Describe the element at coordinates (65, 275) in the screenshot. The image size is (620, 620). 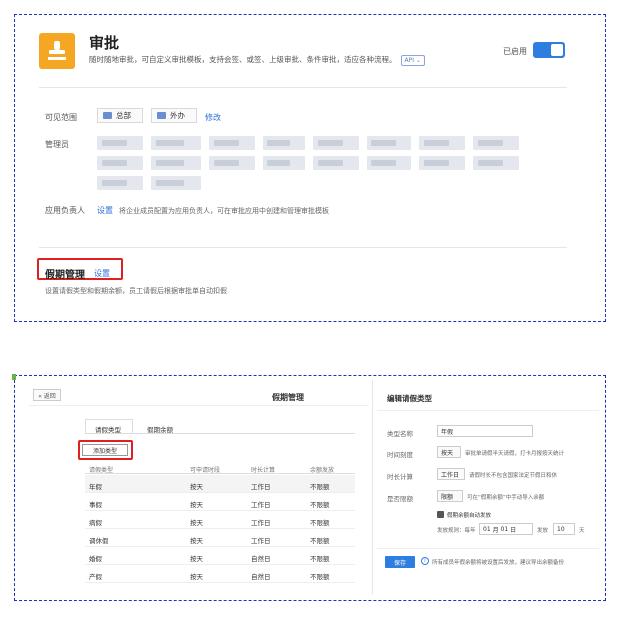
I see `holiday-title: 假期管理` at that location.